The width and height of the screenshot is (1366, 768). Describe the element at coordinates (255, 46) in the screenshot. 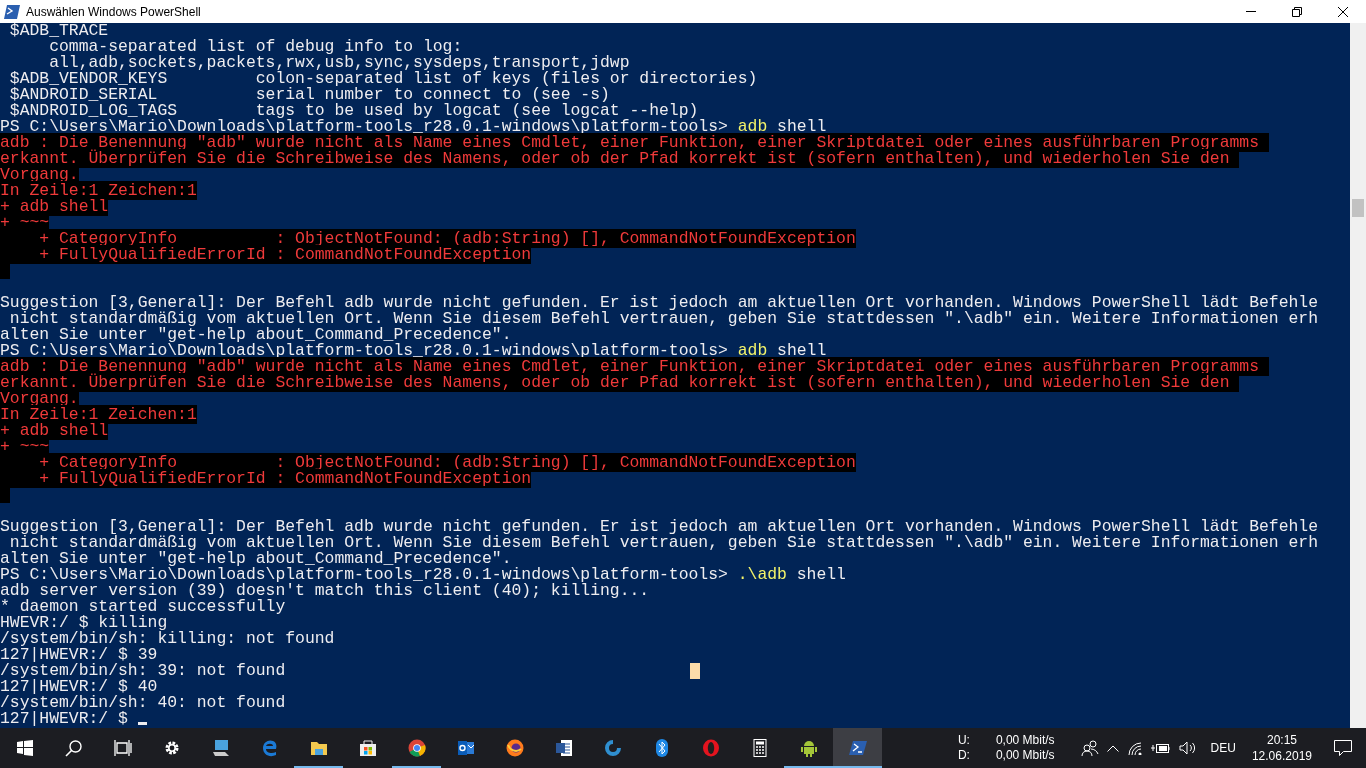

I see `console-text: comma-separated list of debug info to log:` at that location.